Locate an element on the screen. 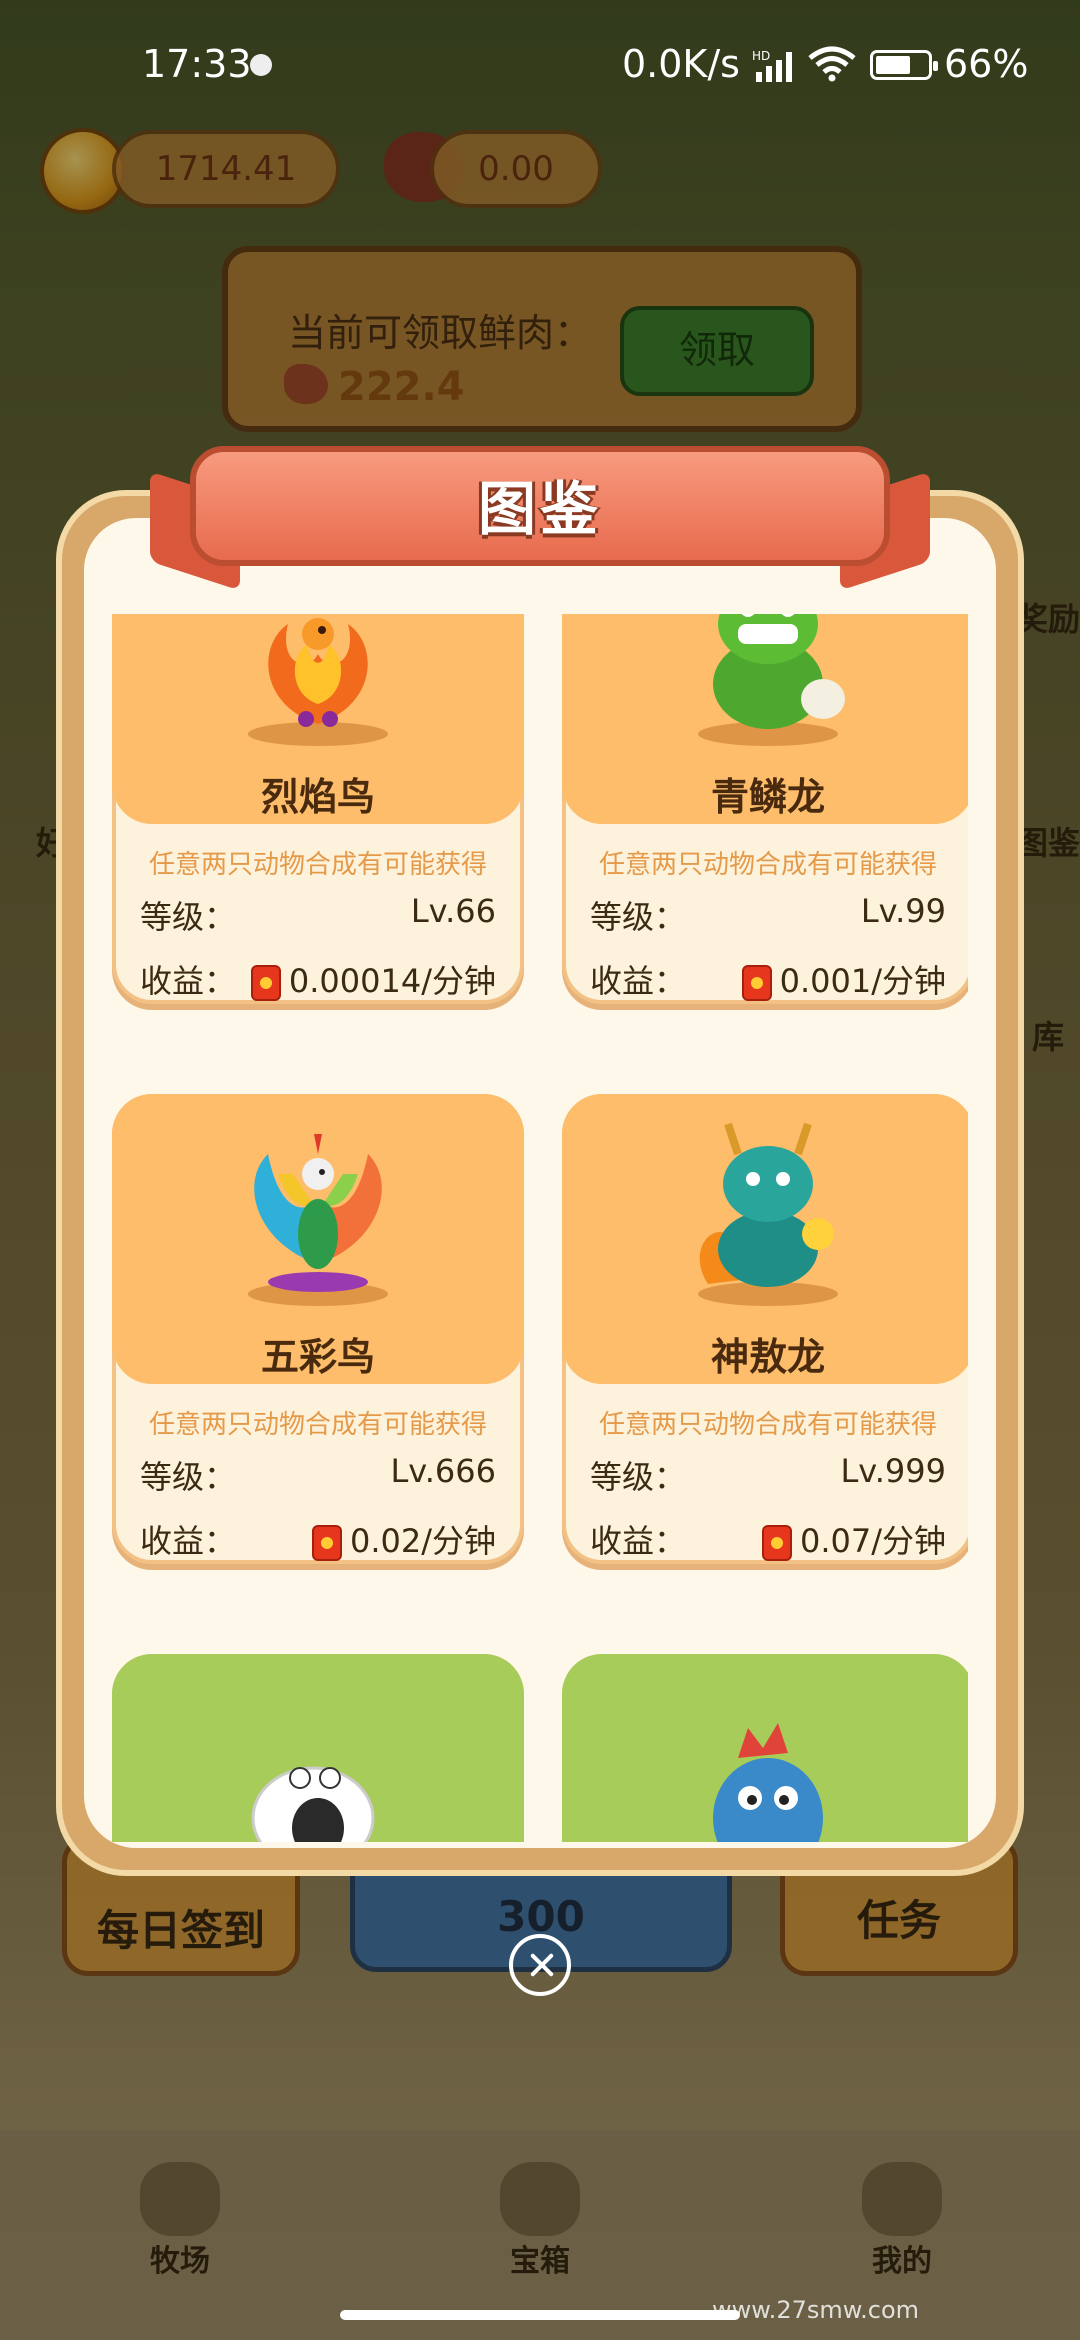  card-income-row: 收益： 0.07/分钟 is located at coordinates (768, 1539).